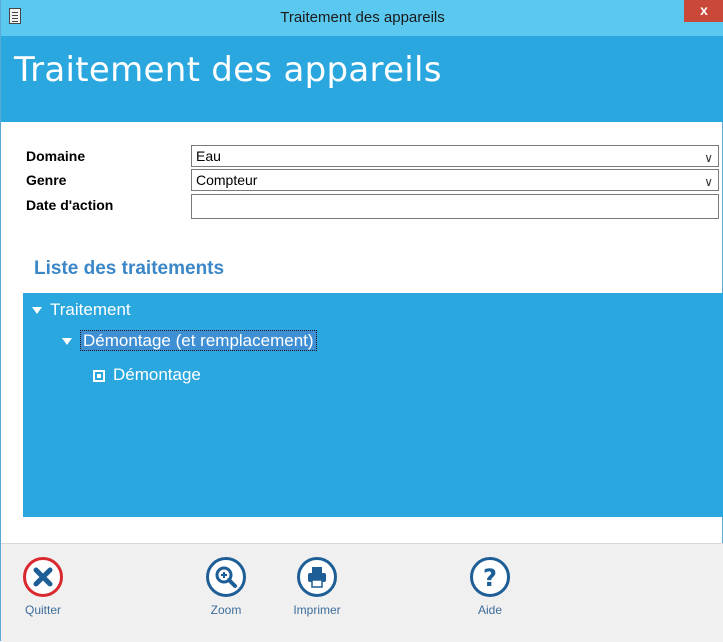  Describe the element at coordinates (455, 156) in the screenshot. I see `domaine-select: Eau ∨` at that location.